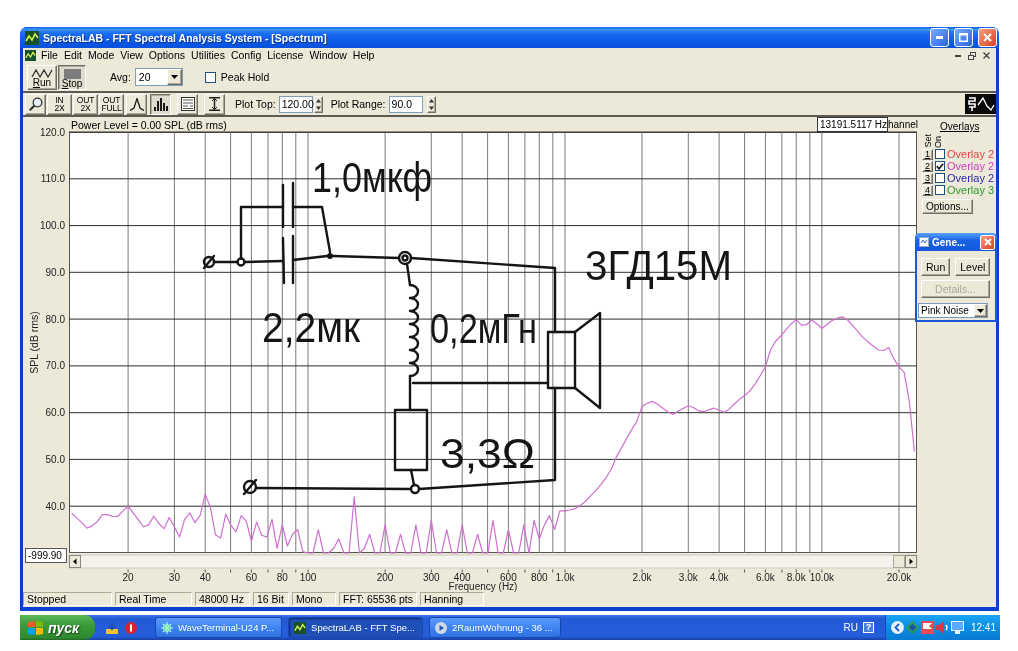 This screenshot has width=1018, height=651. Describe the element at coordinates (942, 627) in the screenshot. I see `speaker-icon` at that location.